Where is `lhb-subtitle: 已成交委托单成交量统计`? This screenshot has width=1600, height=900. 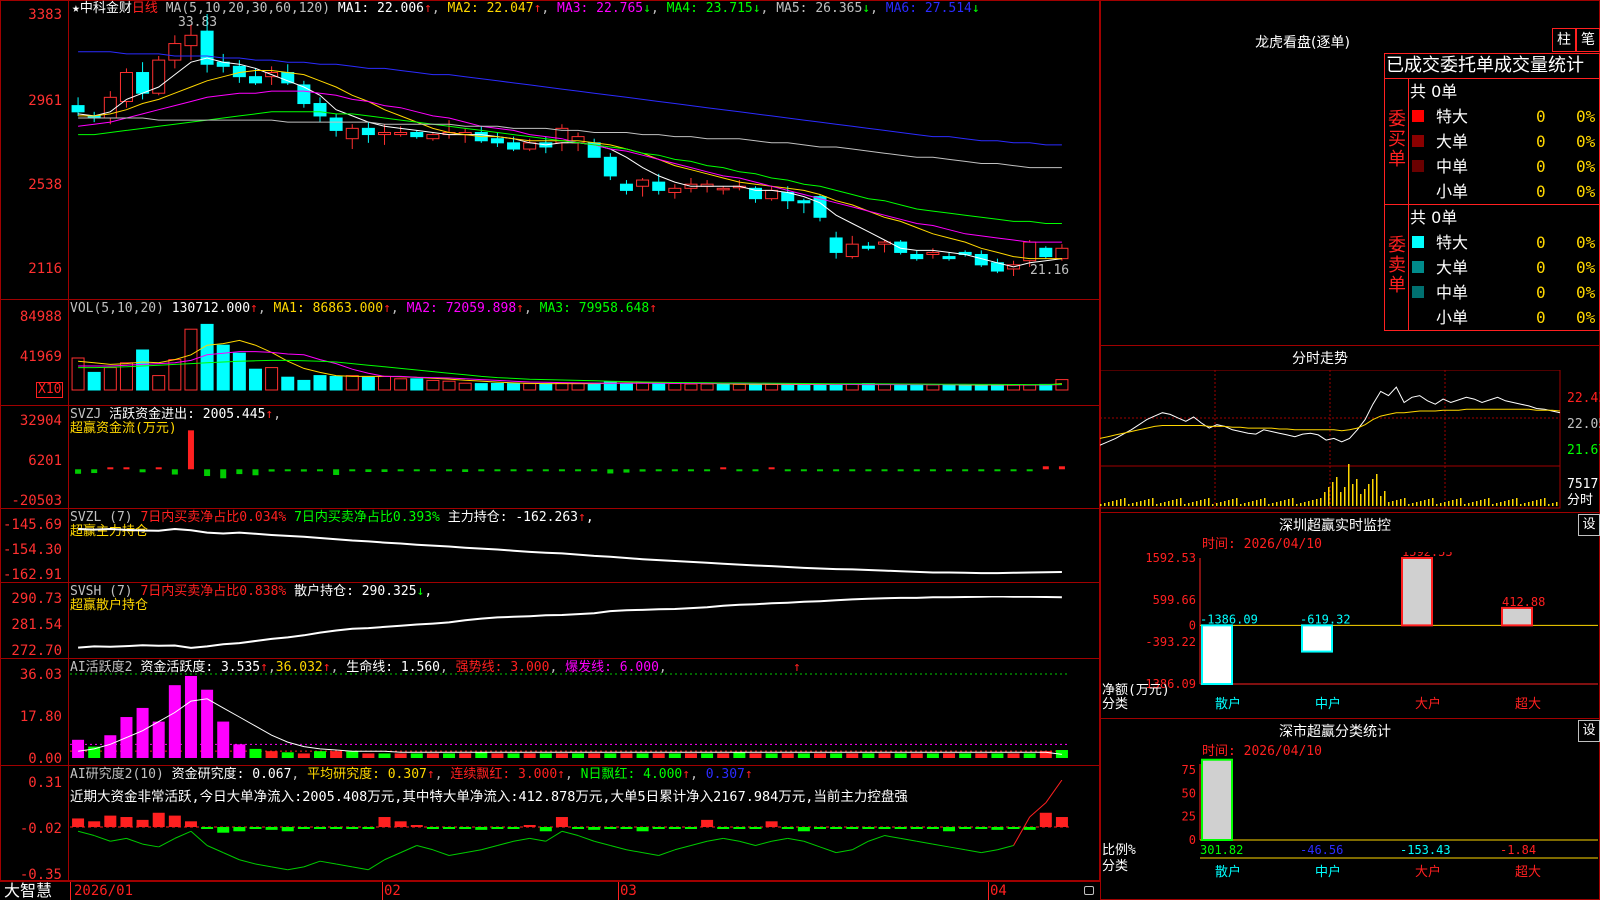 lhb-subtitle: 已成交委托单成交量统计 is located at coordinates (1485, 65).